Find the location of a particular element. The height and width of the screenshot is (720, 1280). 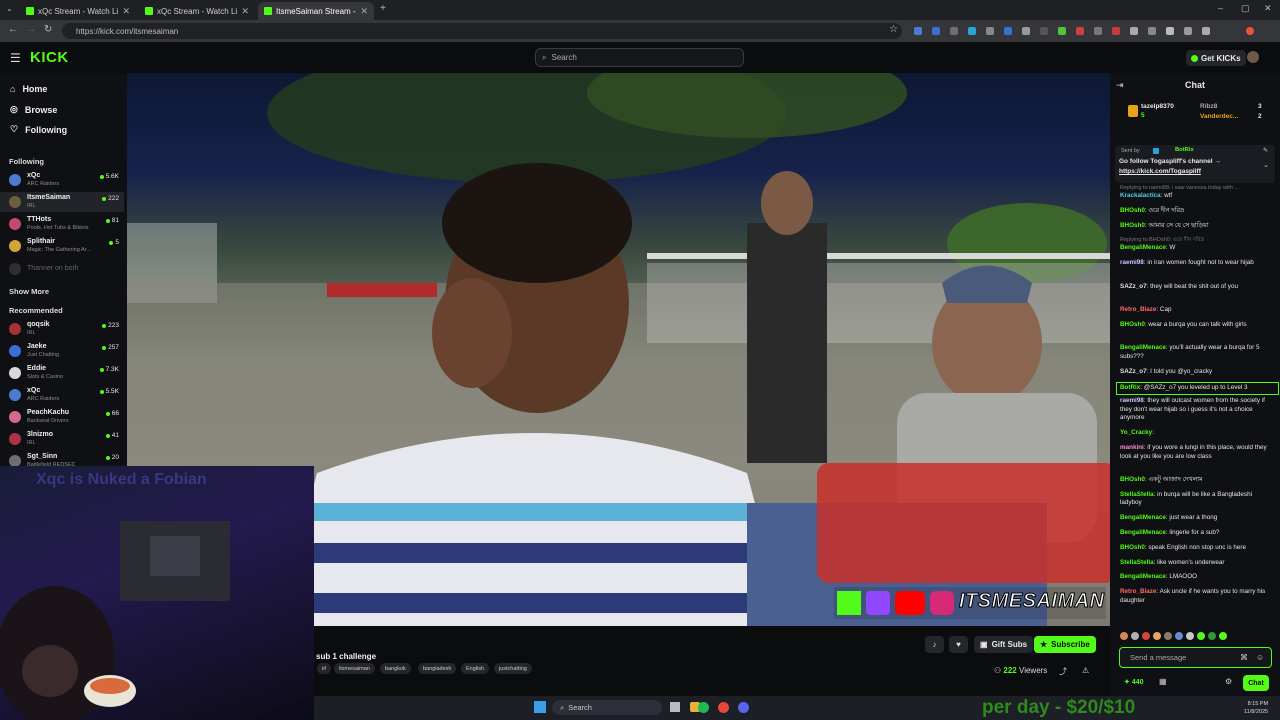

url-field: https://kick.com/itsmesaiman is located at coordinates (482, 31).